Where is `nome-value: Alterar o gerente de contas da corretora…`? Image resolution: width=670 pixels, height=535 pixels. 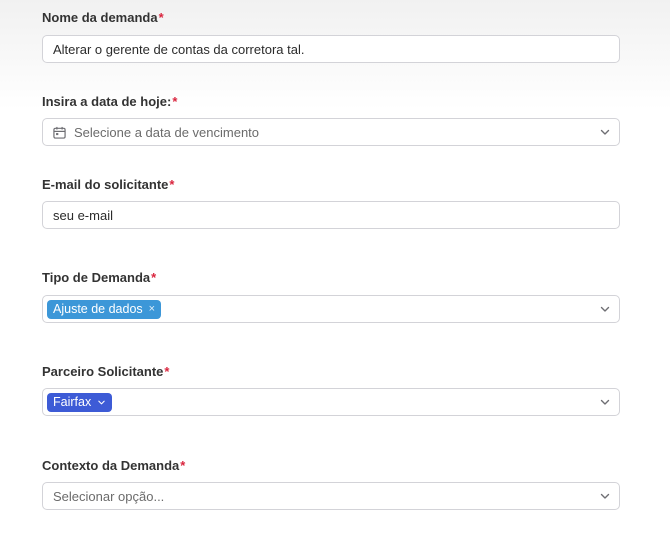
nome-value: Alterar o gerente de contas da corretora… is located at coordinates (179, 49).